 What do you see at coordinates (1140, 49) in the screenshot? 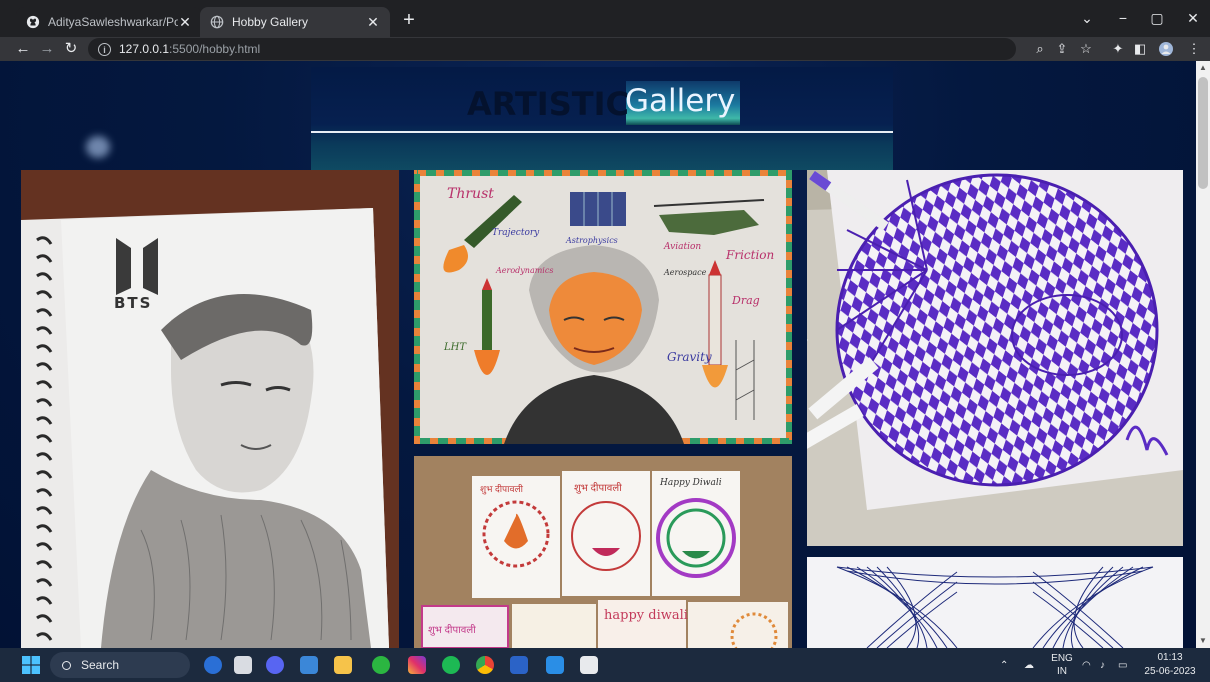
I see `side-panel-icon: ◧` at bounding box center [1140, 49].